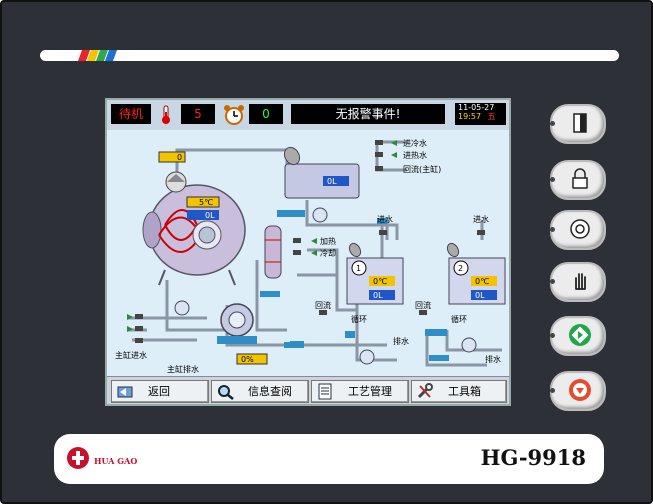 The image size is (653, 504). I want to click on document-icon, so click(325, 391).